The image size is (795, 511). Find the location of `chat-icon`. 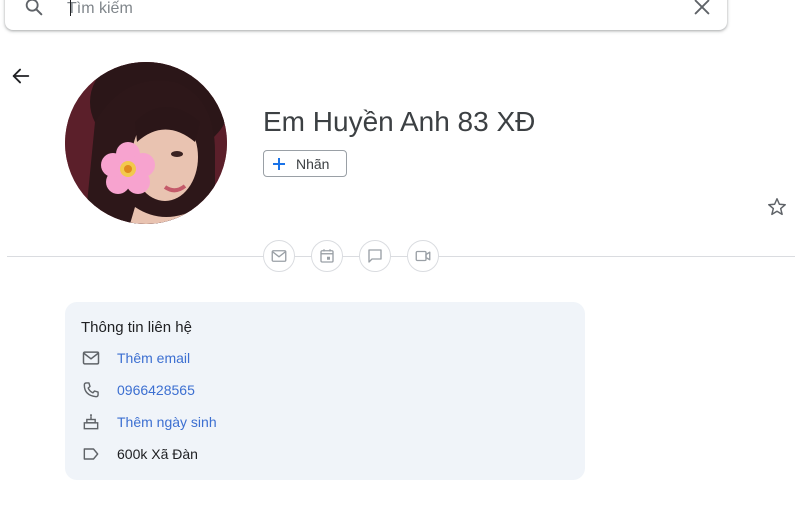

chat-icon is located at coordinates (375, 256).